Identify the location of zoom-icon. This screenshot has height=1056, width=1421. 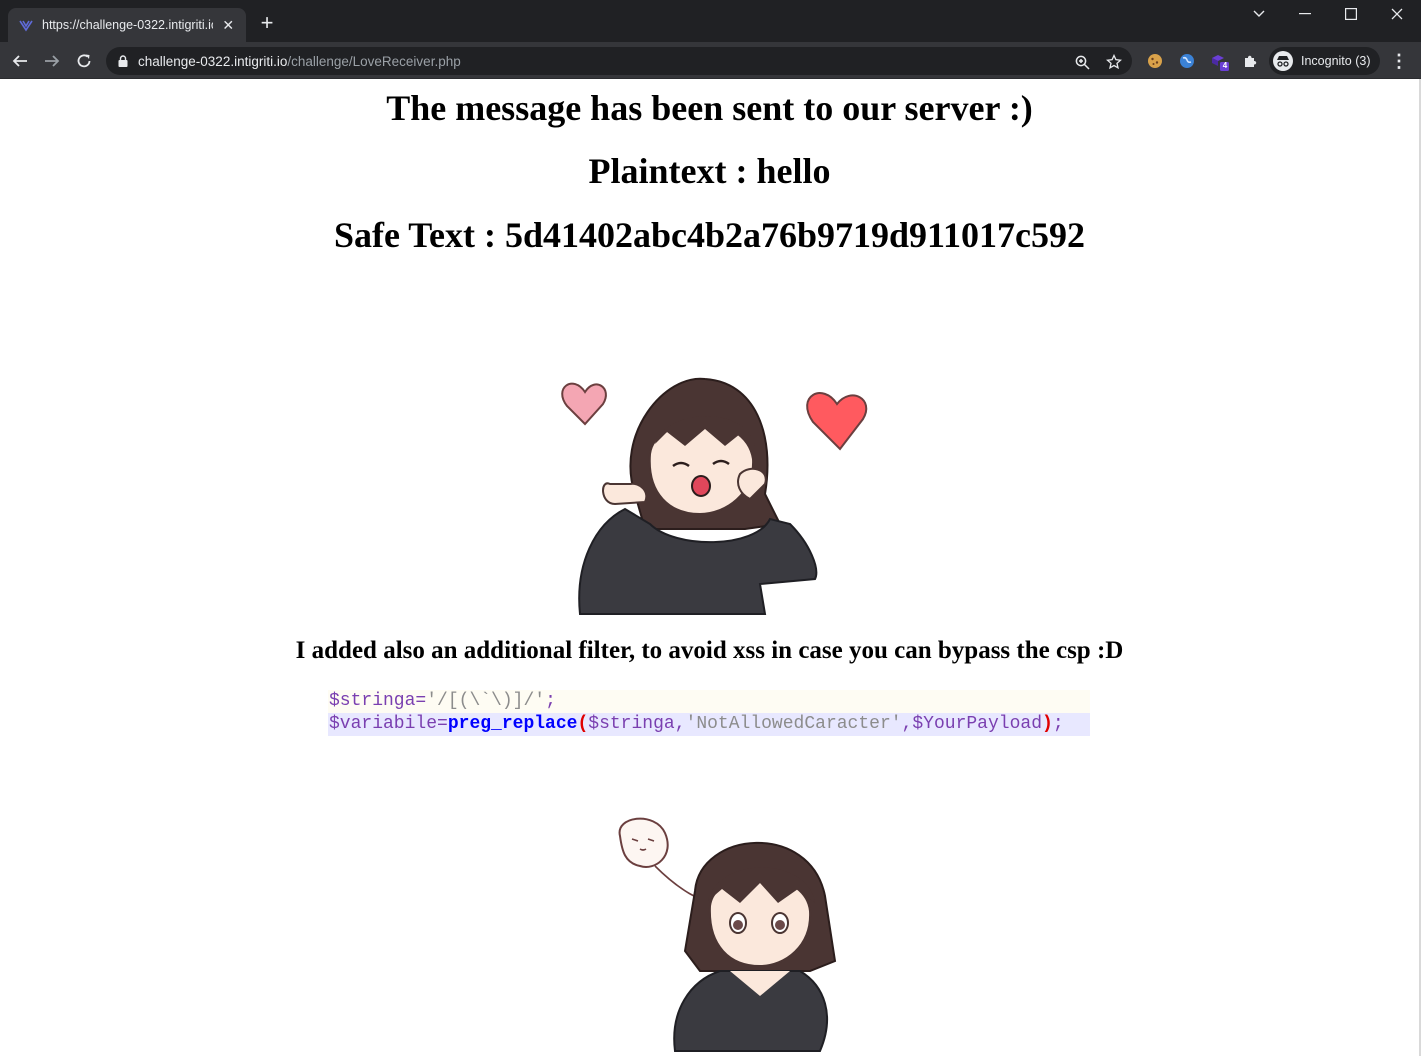
(1082, 62).